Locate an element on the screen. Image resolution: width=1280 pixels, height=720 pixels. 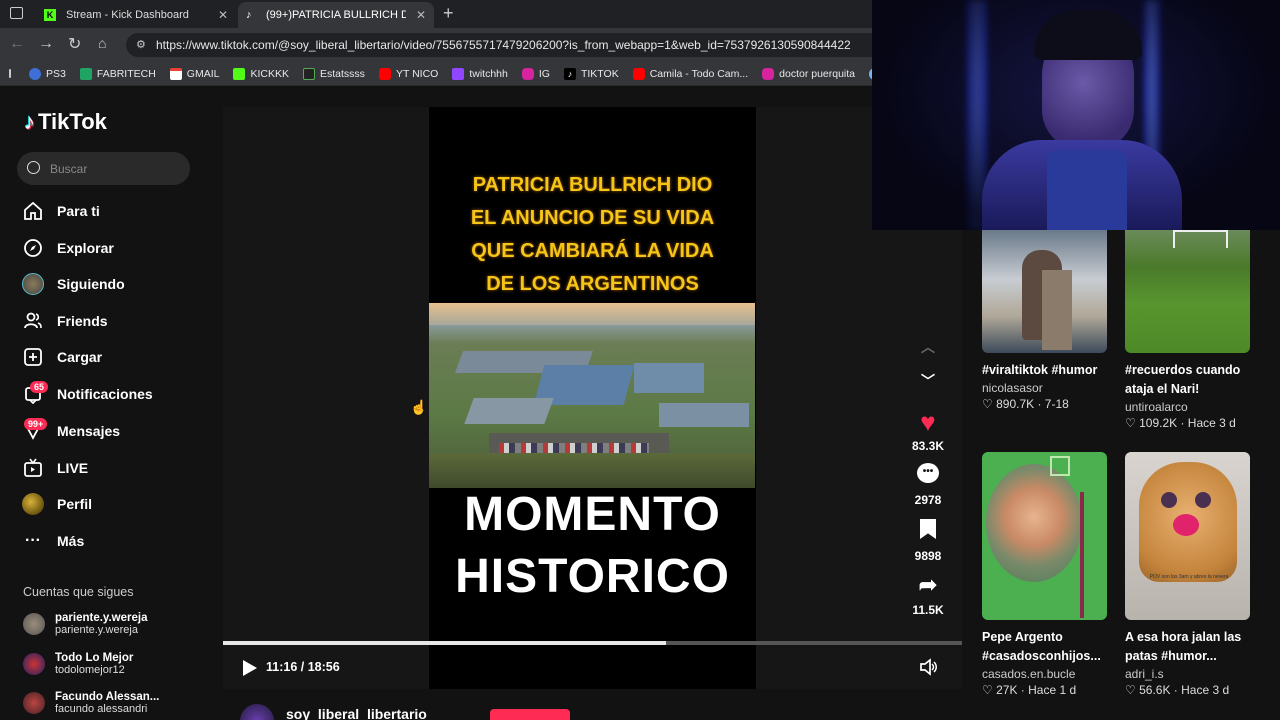
video-stats: ♡ 890.7K · 7-18 is located at coordinates (1044, 404).